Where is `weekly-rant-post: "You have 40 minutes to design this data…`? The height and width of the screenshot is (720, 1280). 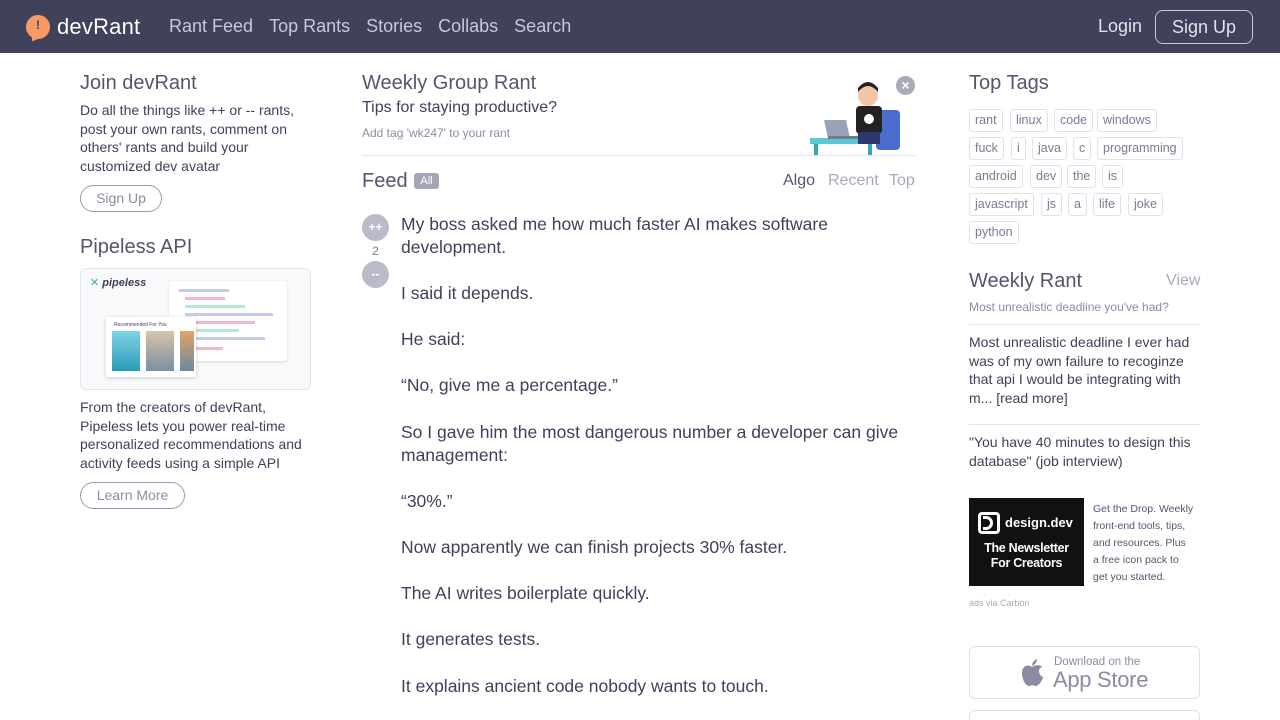
weekly-rant-post: "You have 40 minutes to design this data… is located at coordinates (1084, 451).